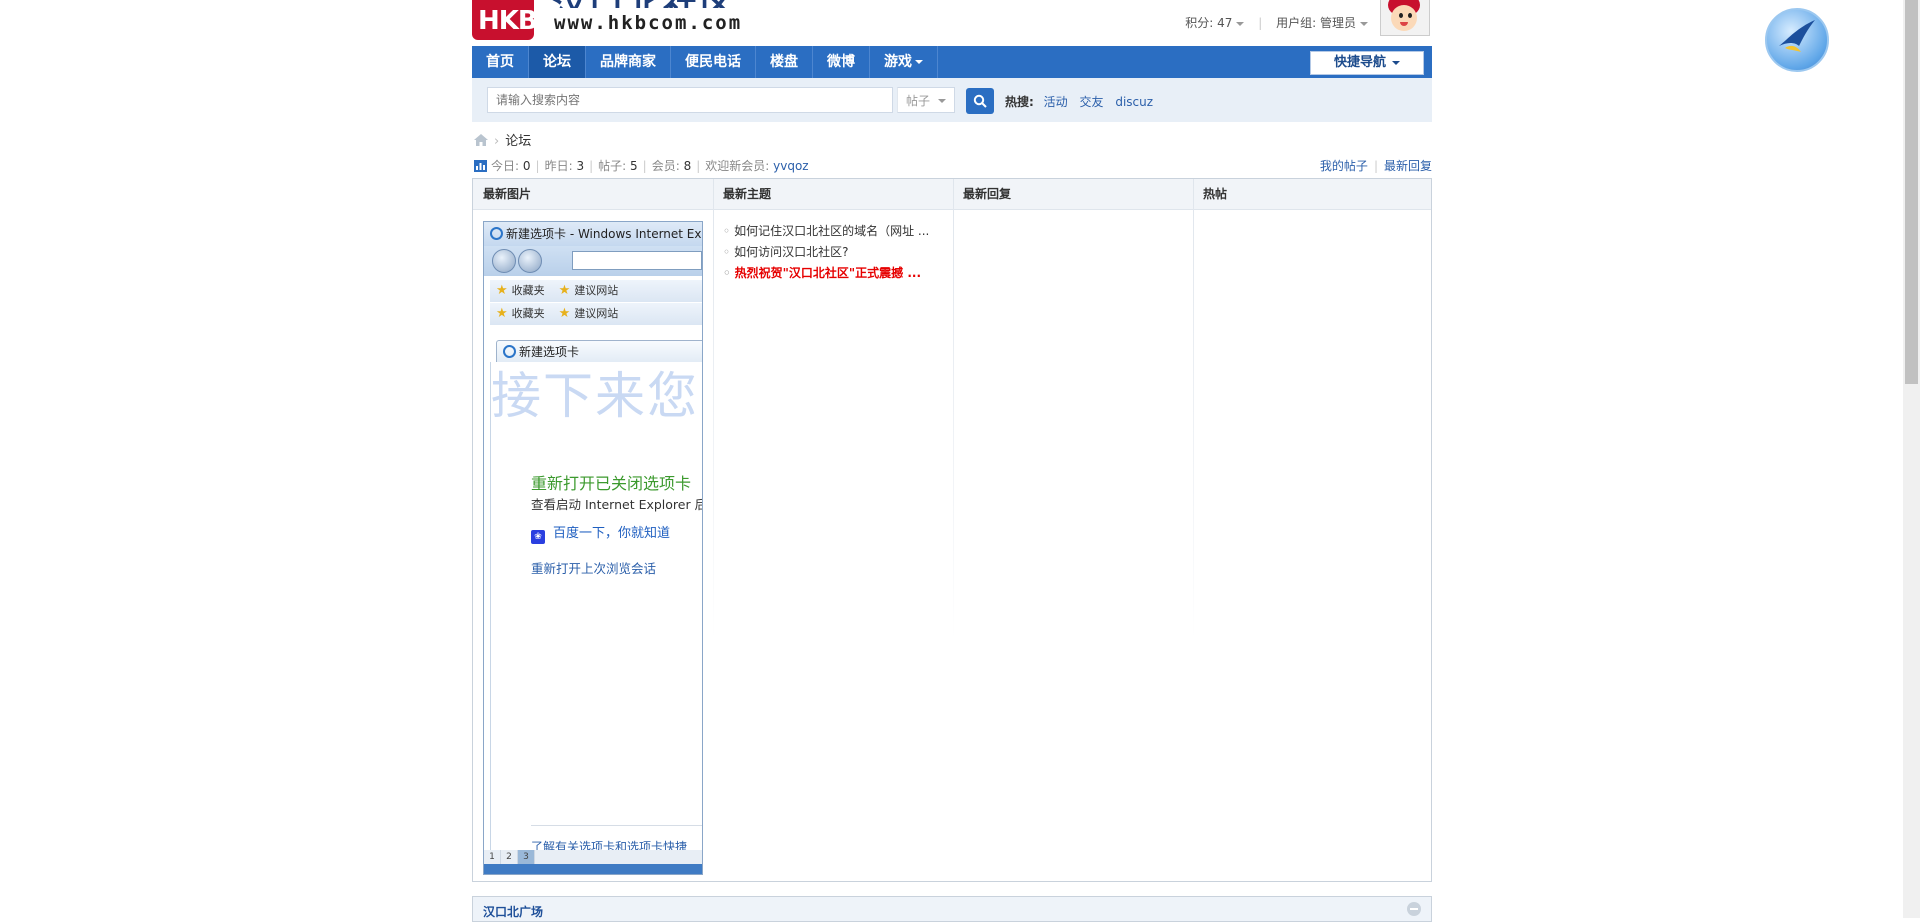 Image resolution: width=1920 pixels, height=922 pixels. I want to click on main-nav: 首页 论坛 品牌商家 便民电话 楼盘 微博 游戏 快捷导航, so click(952, 62).